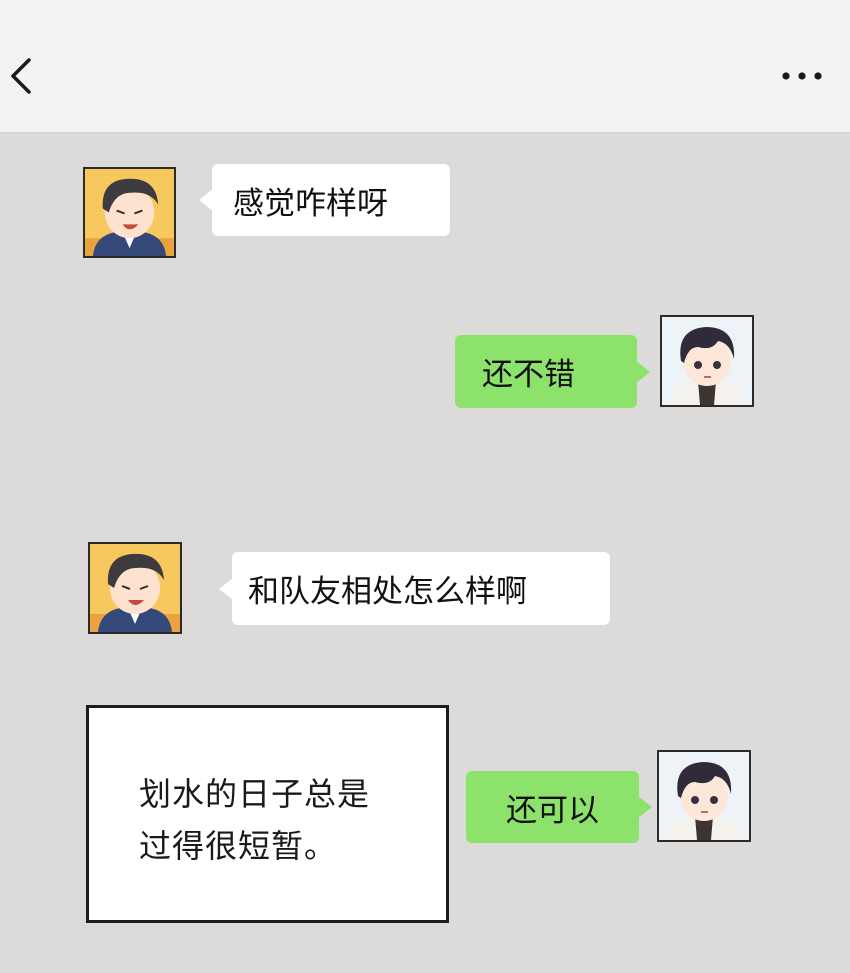 The width and height of the screenshot is (850, 973). What do you see at coordinates (802, 76) in the screenshot?
I see `more-horizontal-icon` at bounding box center [802, 76].